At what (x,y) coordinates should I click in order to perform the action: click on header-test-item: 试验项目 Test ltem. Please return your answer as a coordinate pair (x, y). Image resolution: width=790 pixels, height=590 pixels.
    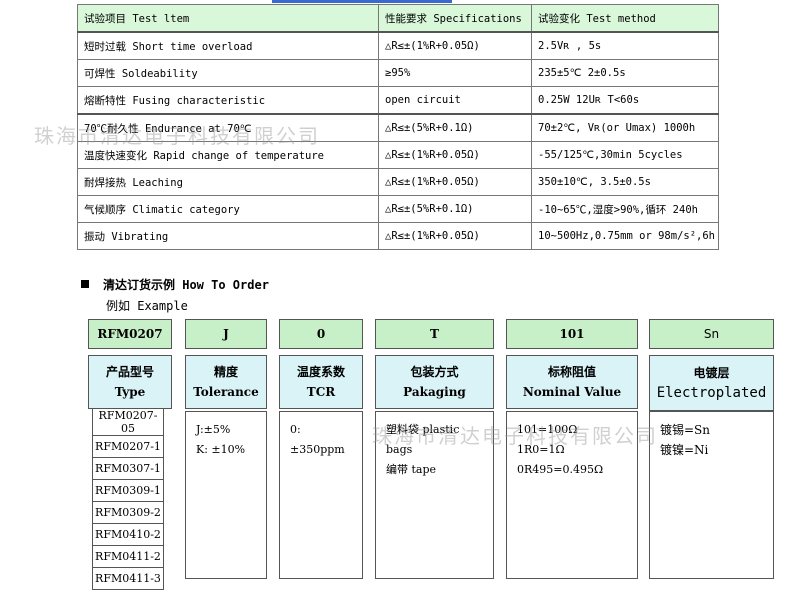
    Looking at the image, I should click on (228, 18).